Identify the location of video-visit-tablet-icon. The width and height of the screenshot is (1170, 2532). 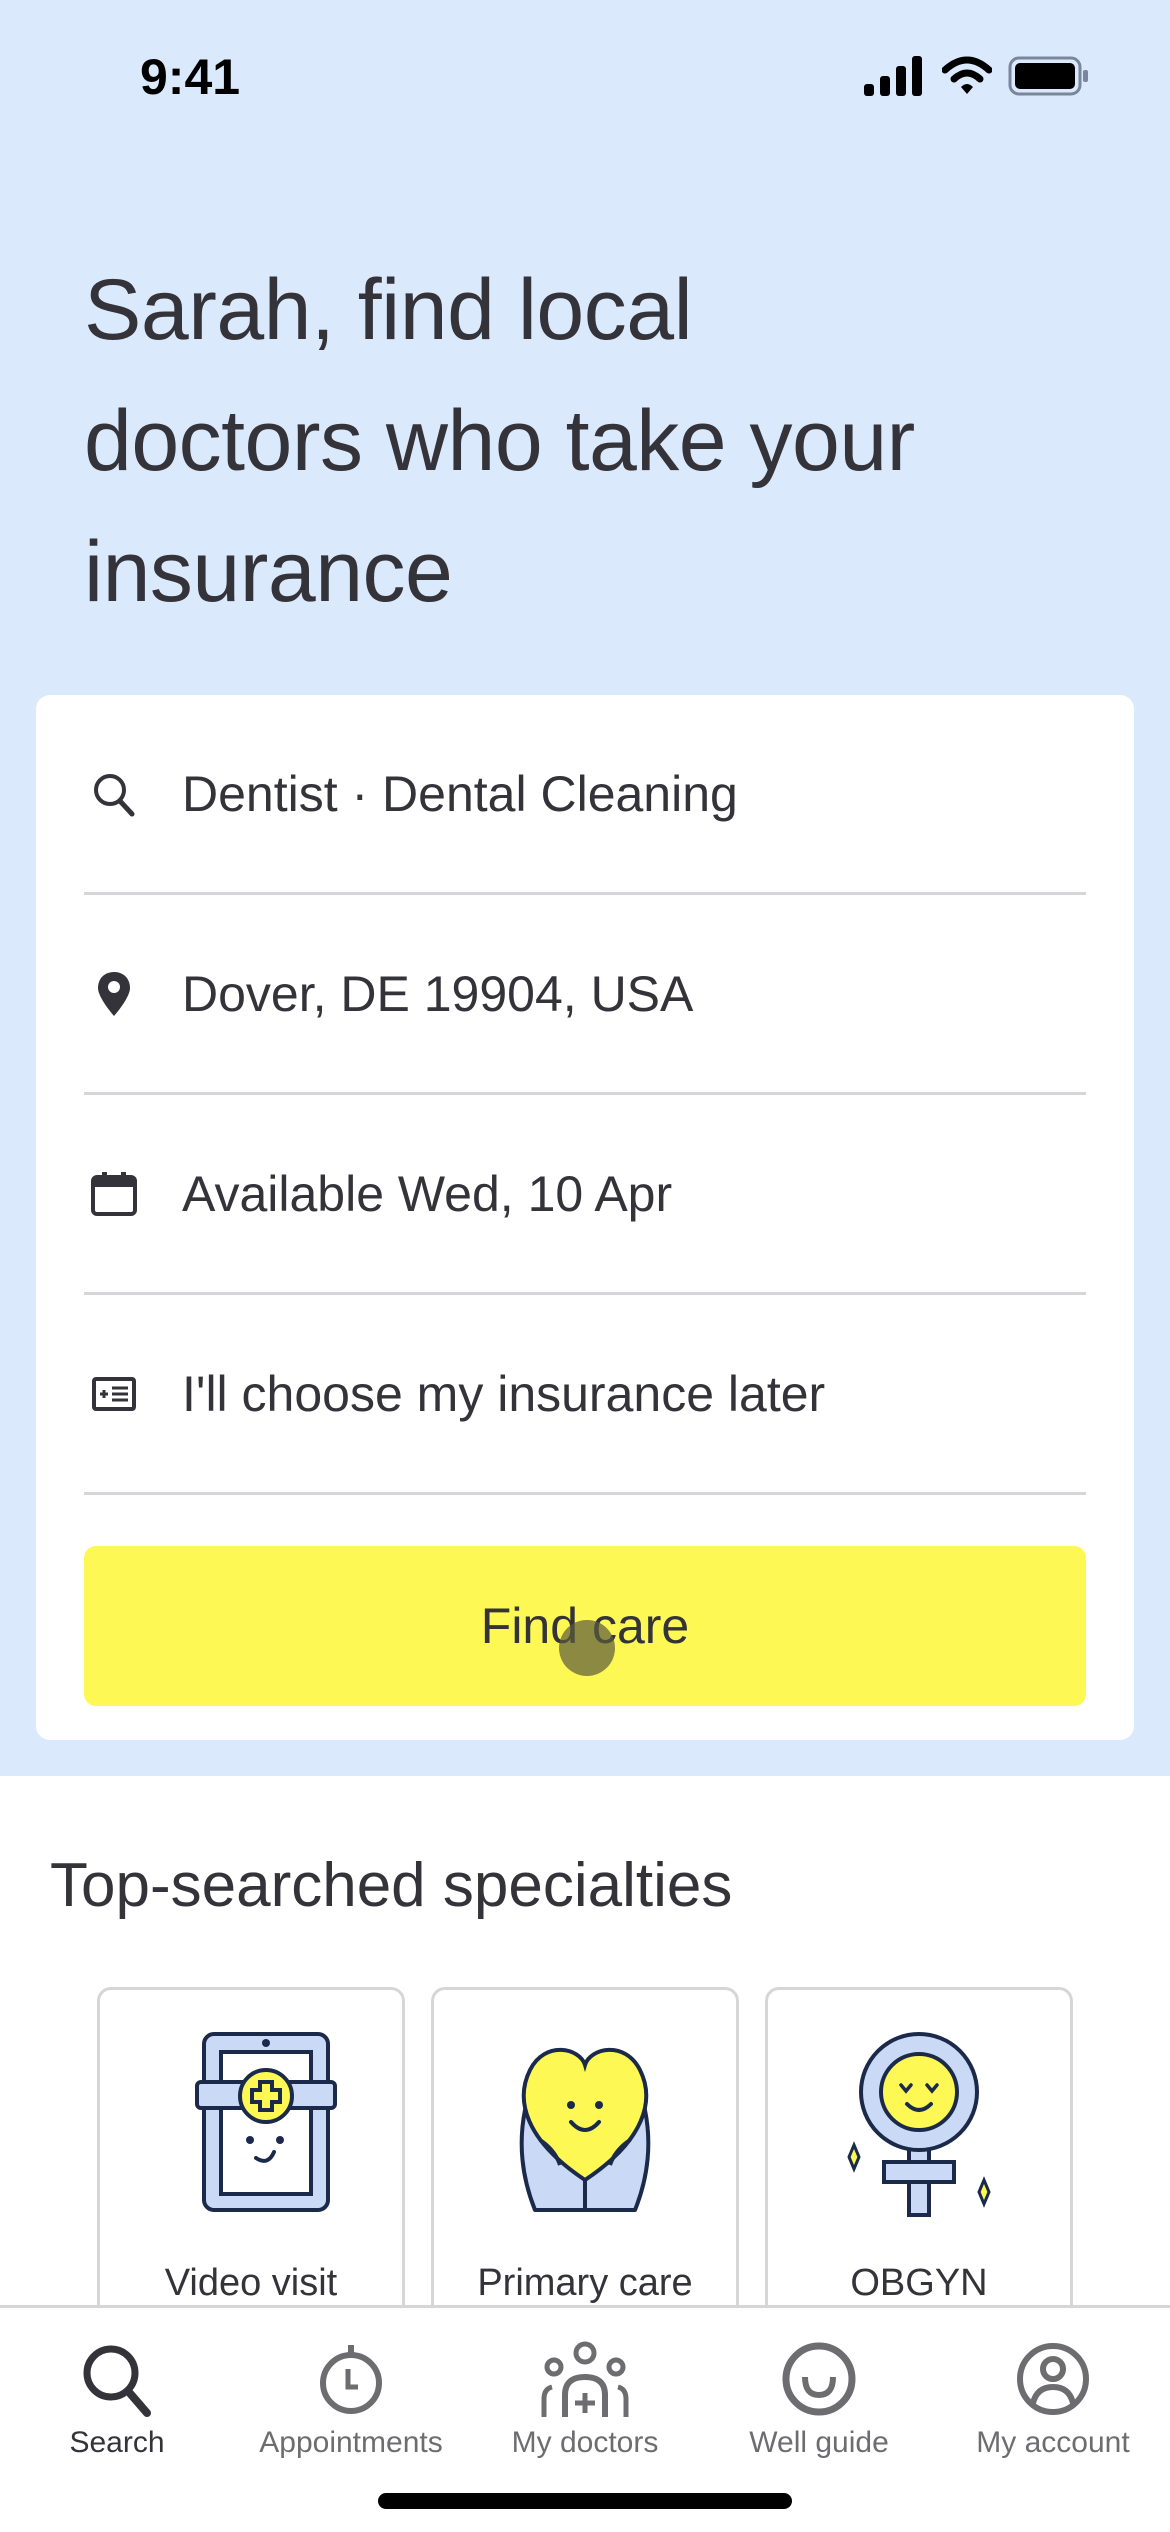
(266, 2122).